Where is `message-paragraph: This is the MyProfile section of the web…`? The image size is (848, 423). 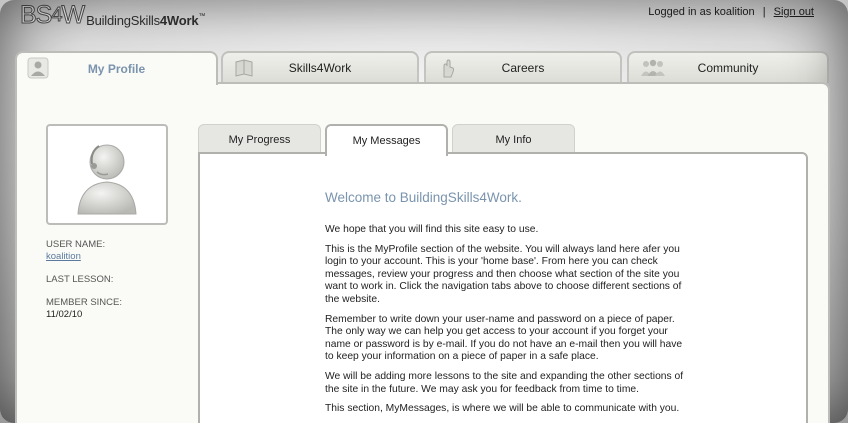
message-paragraph: This is the MyProfile section of the web… is located at coordinates (503, 274).